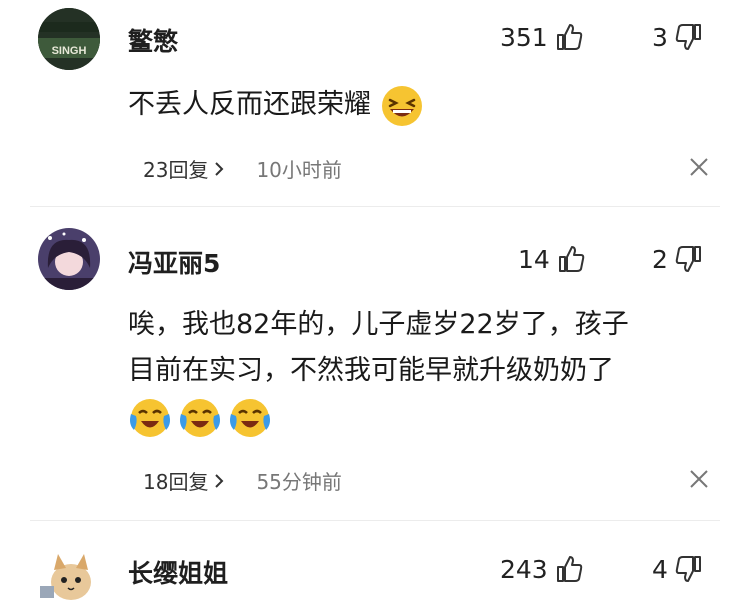  Describe the element at coordinates (375, 564) in the screenshot. I see `comment-3: 长缨姐姐 243 4` at that location.